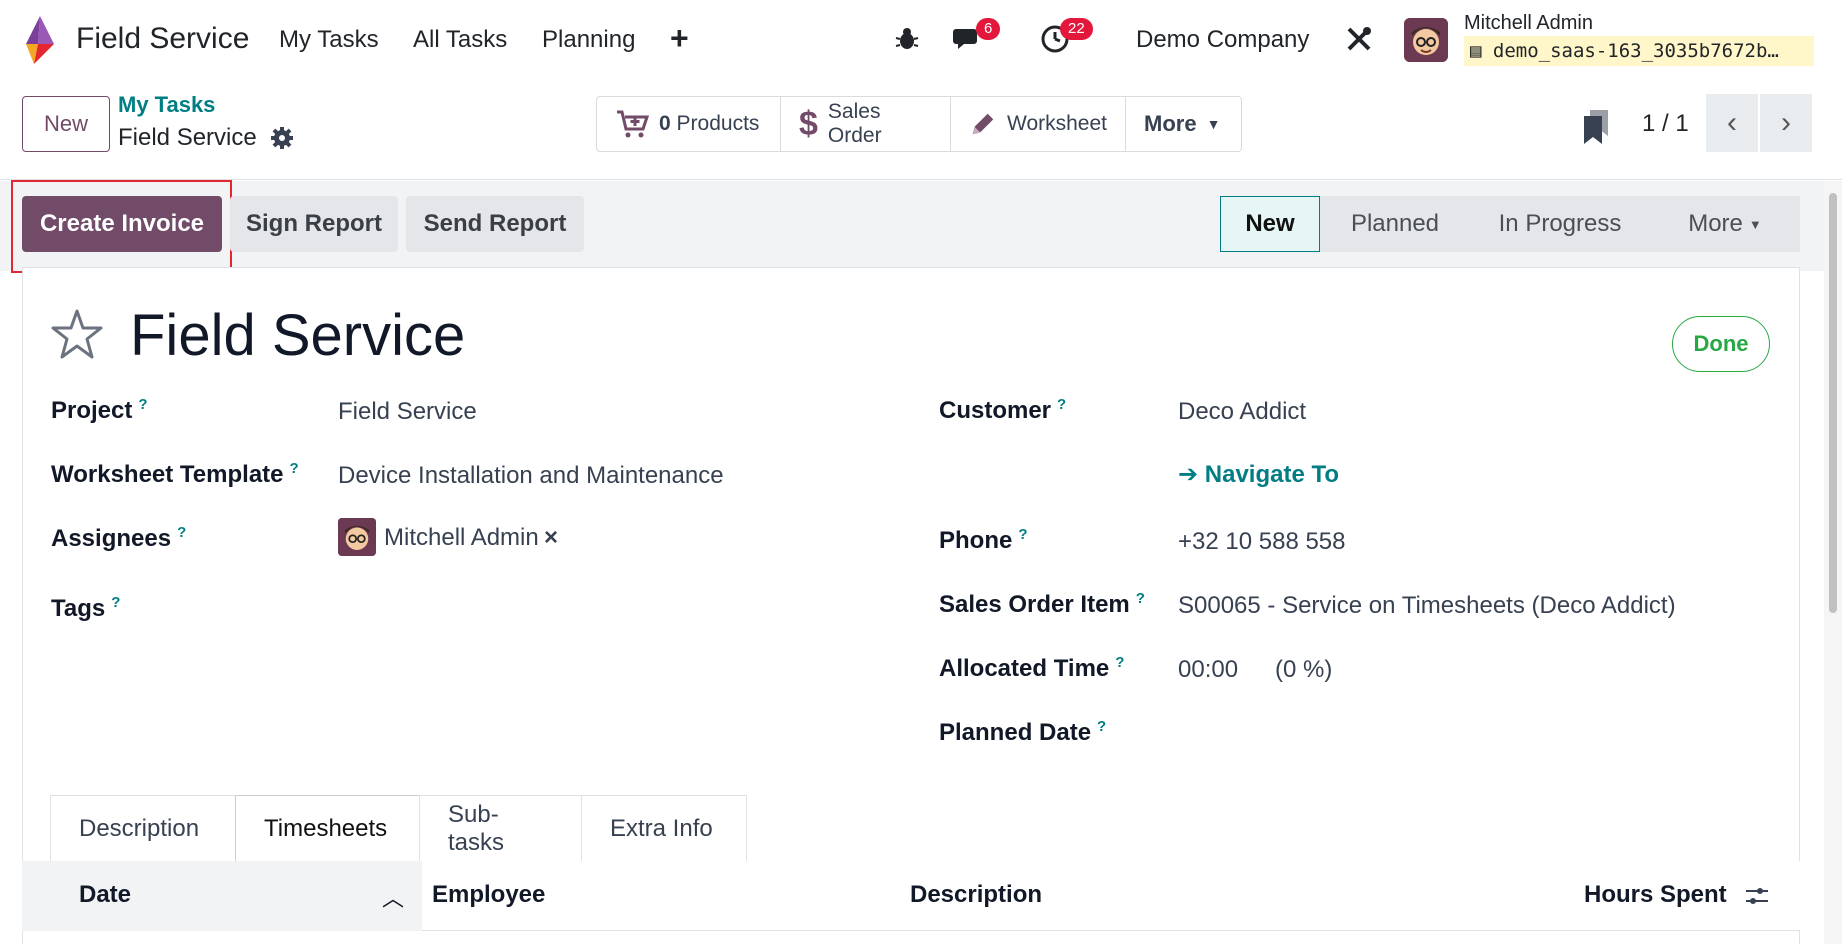 This screenshot has width=1842, height=944. What do you see at coordinates (1597, 127) in the screenshot?
I see `bookmarks-icon` at bounding box center [1597, 127].